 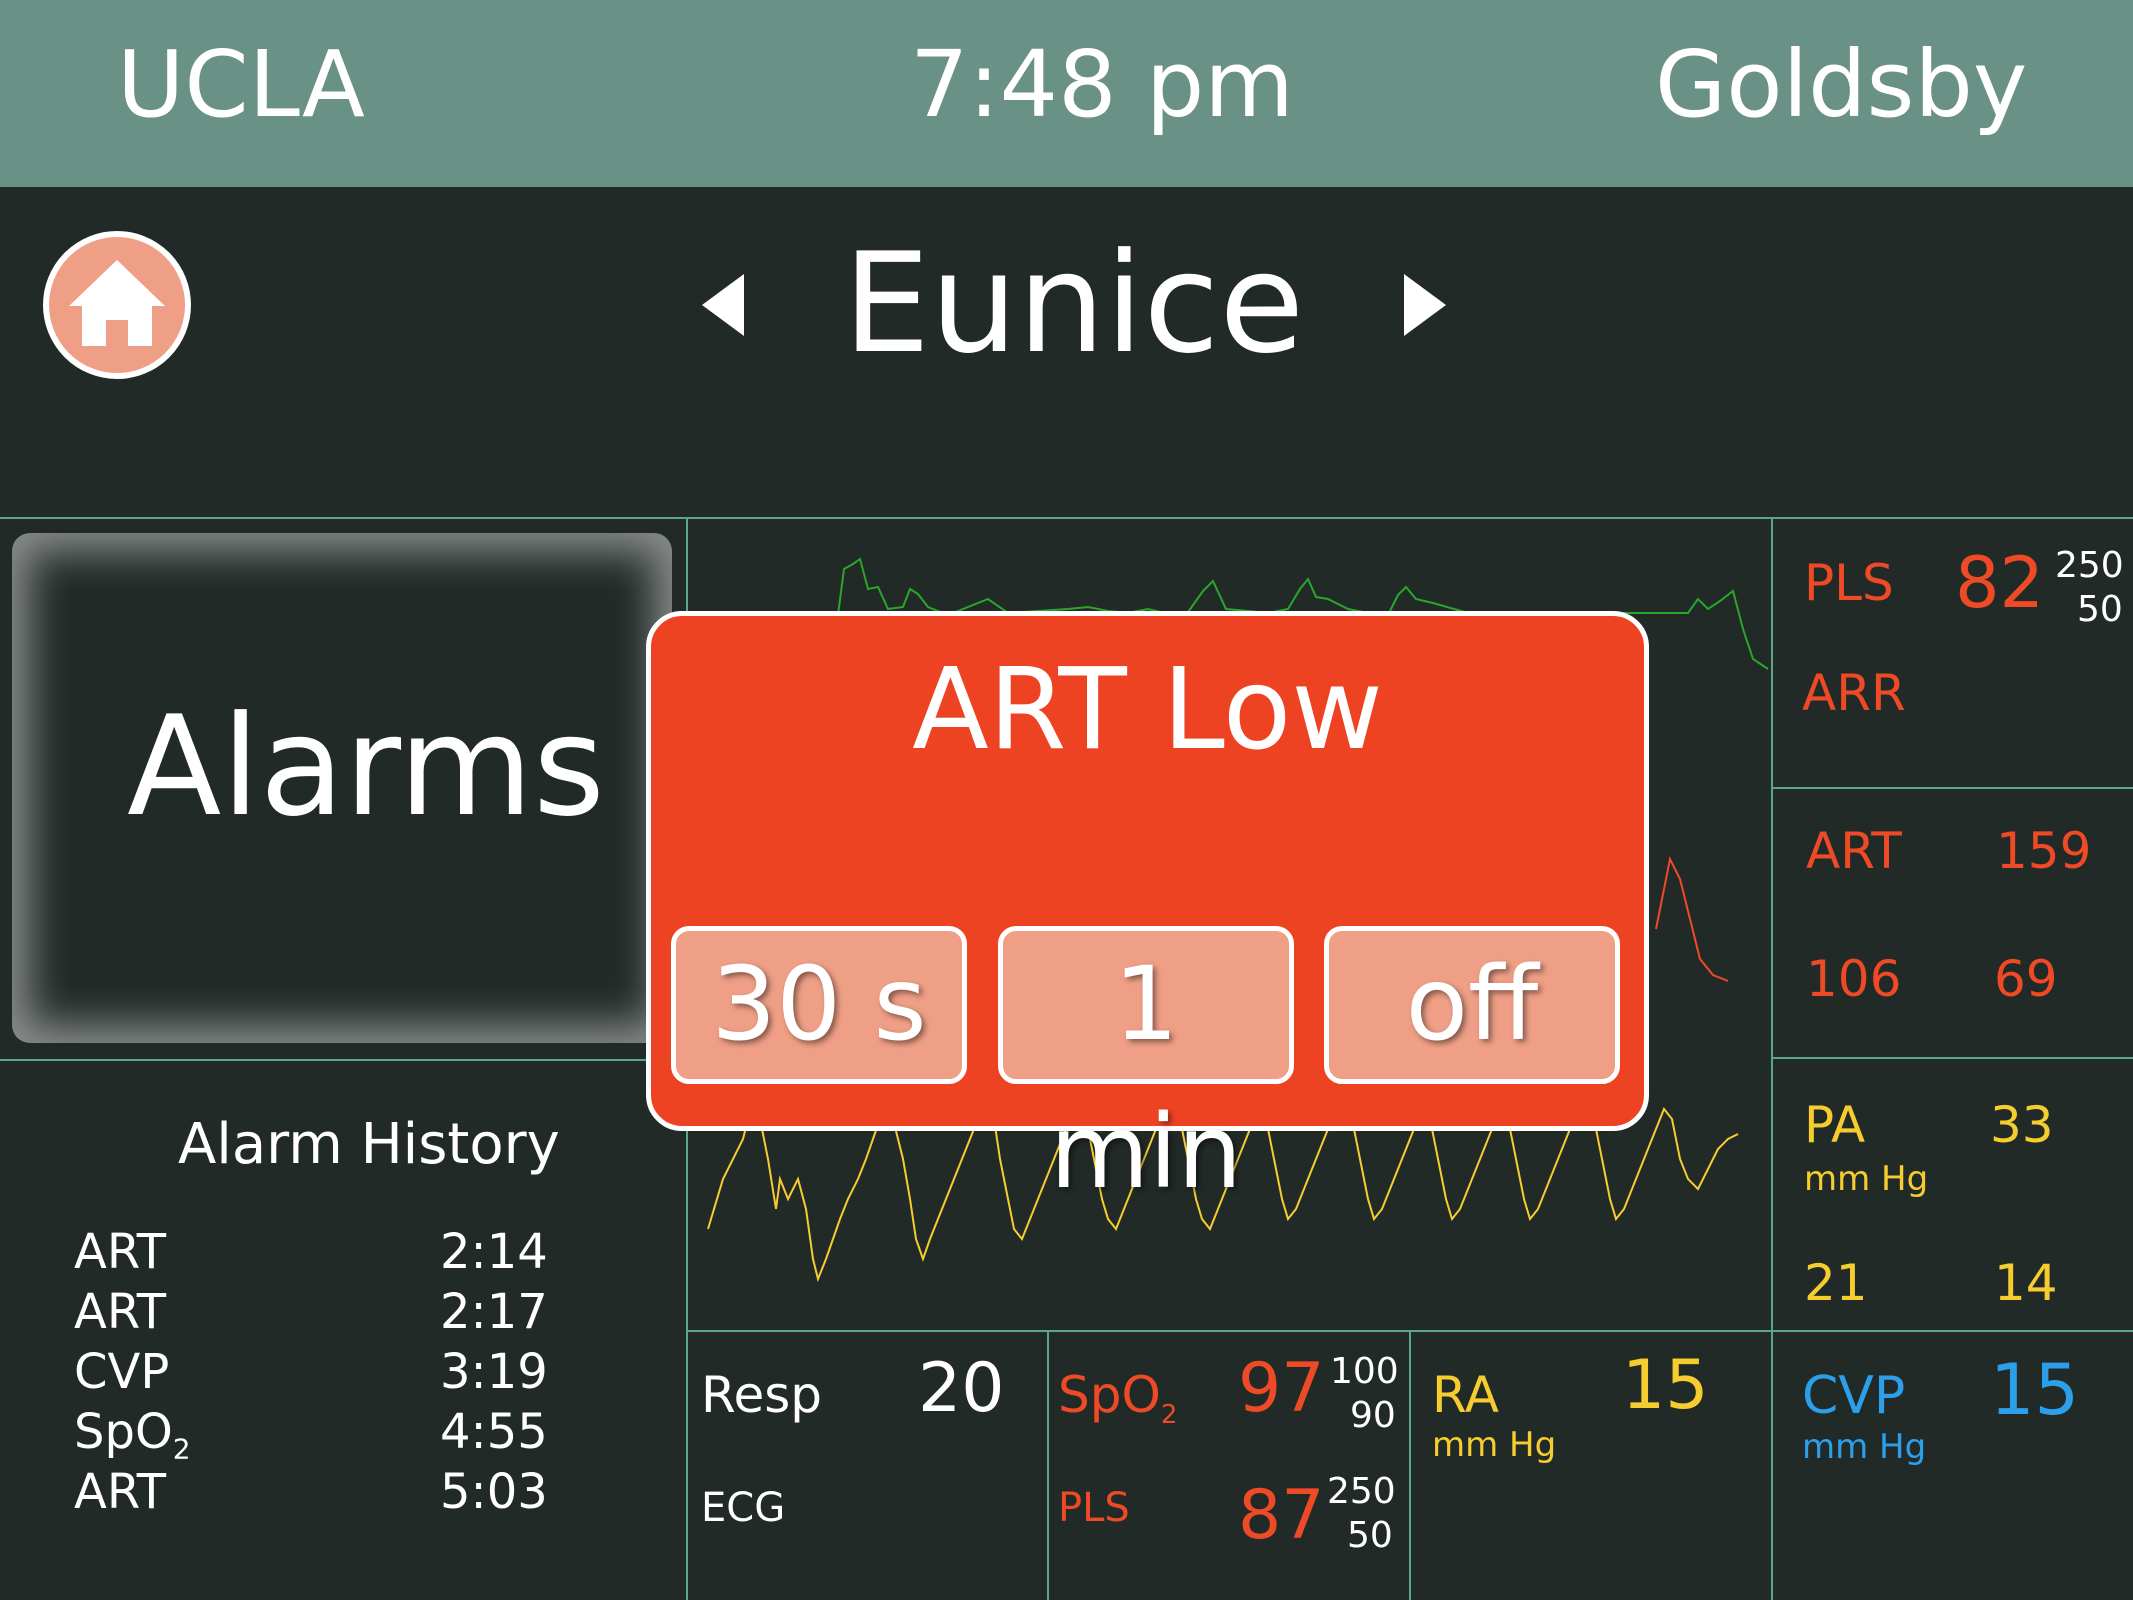 I want to click on cvp-label: CVP, so click(x=1854, y=1396).